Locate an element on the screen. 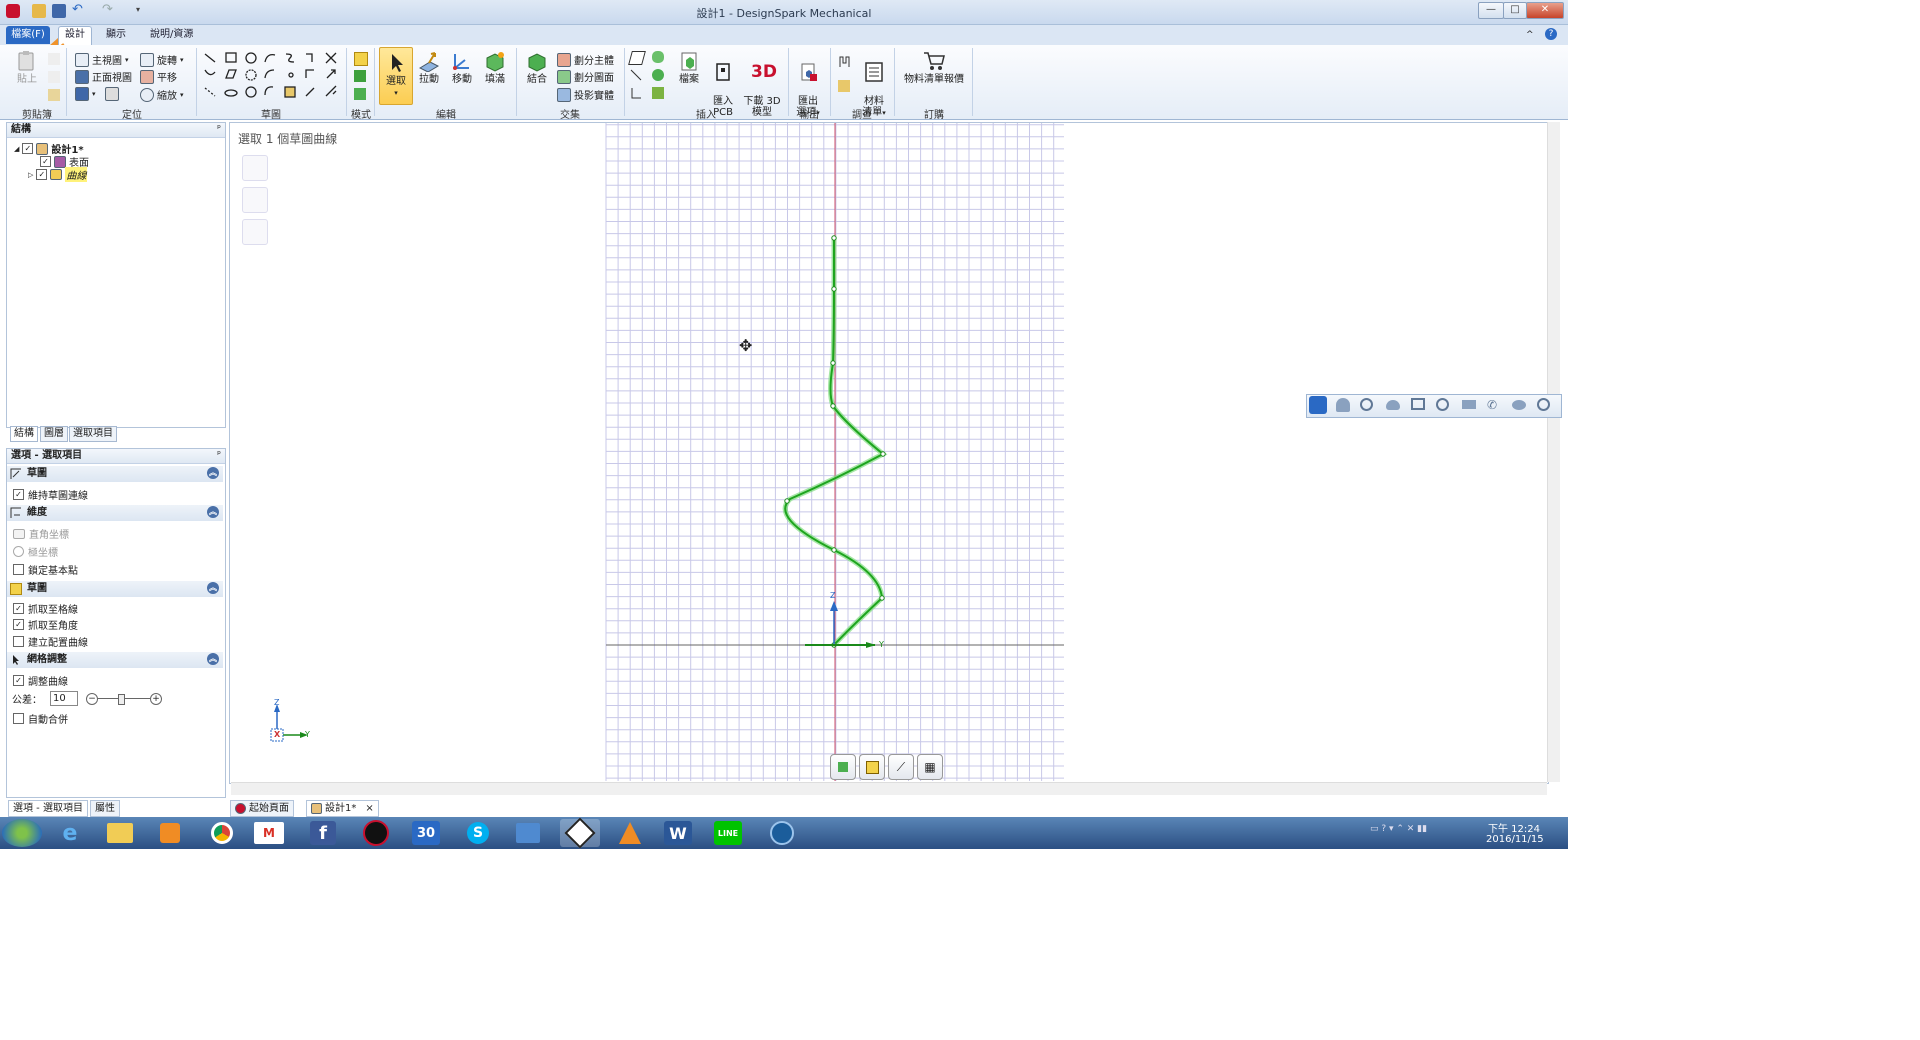  designspark-icon is located at coordinates (580, 833).